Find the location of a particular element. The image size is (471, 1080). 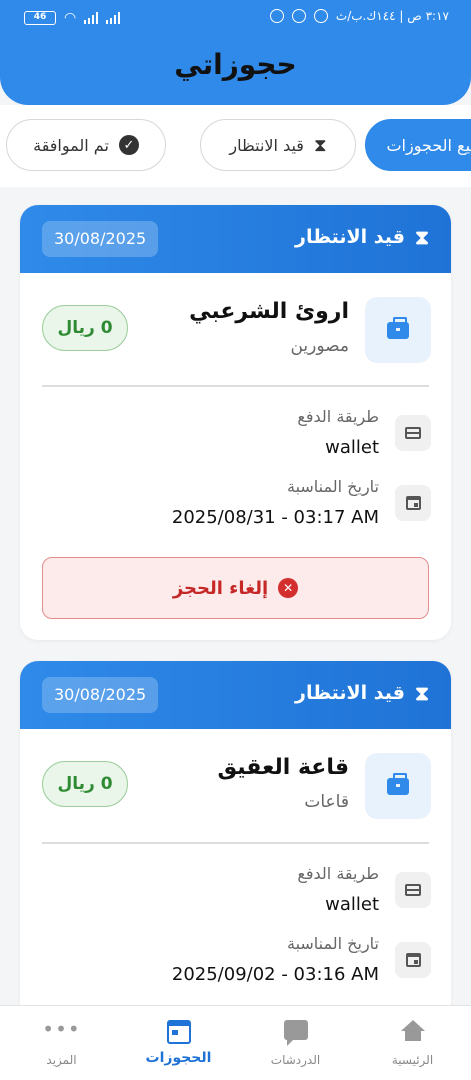

tab-pending: ⧗ قيد الانتظار is located at coordinates (278, 145).